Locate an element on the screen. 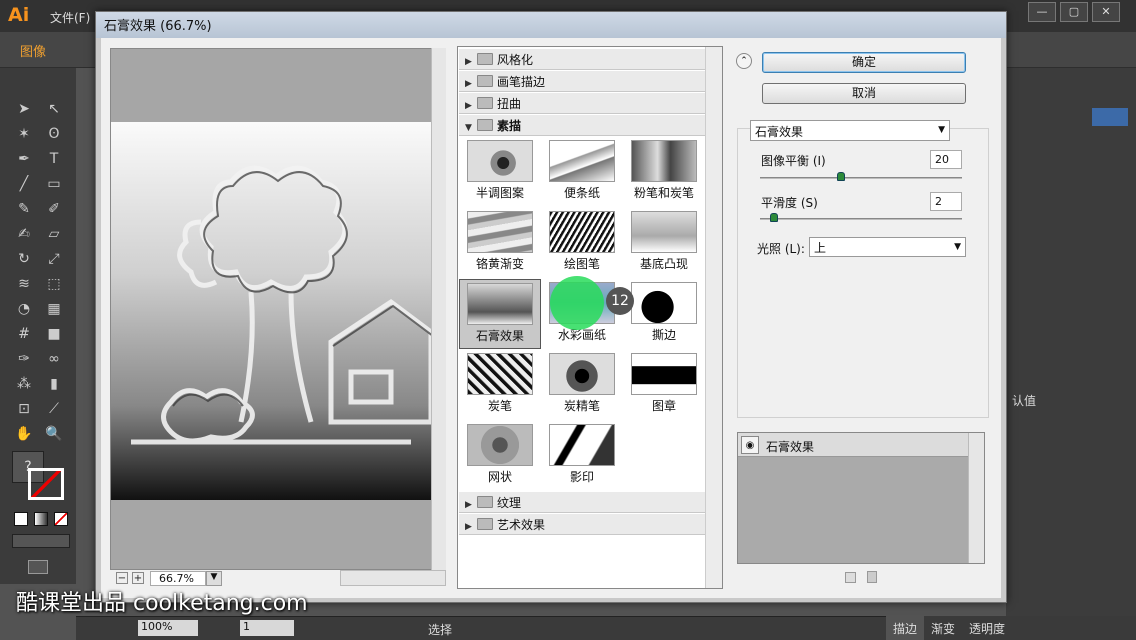  line-icon: ╱ is located at coordinates (24, 184).